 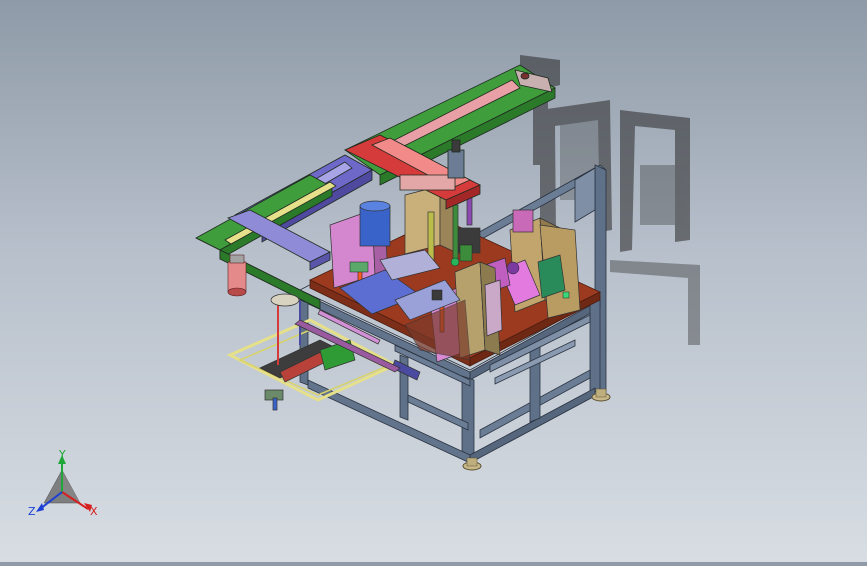 I want to click on hanging-cylinder, so click(x=237, y=275).